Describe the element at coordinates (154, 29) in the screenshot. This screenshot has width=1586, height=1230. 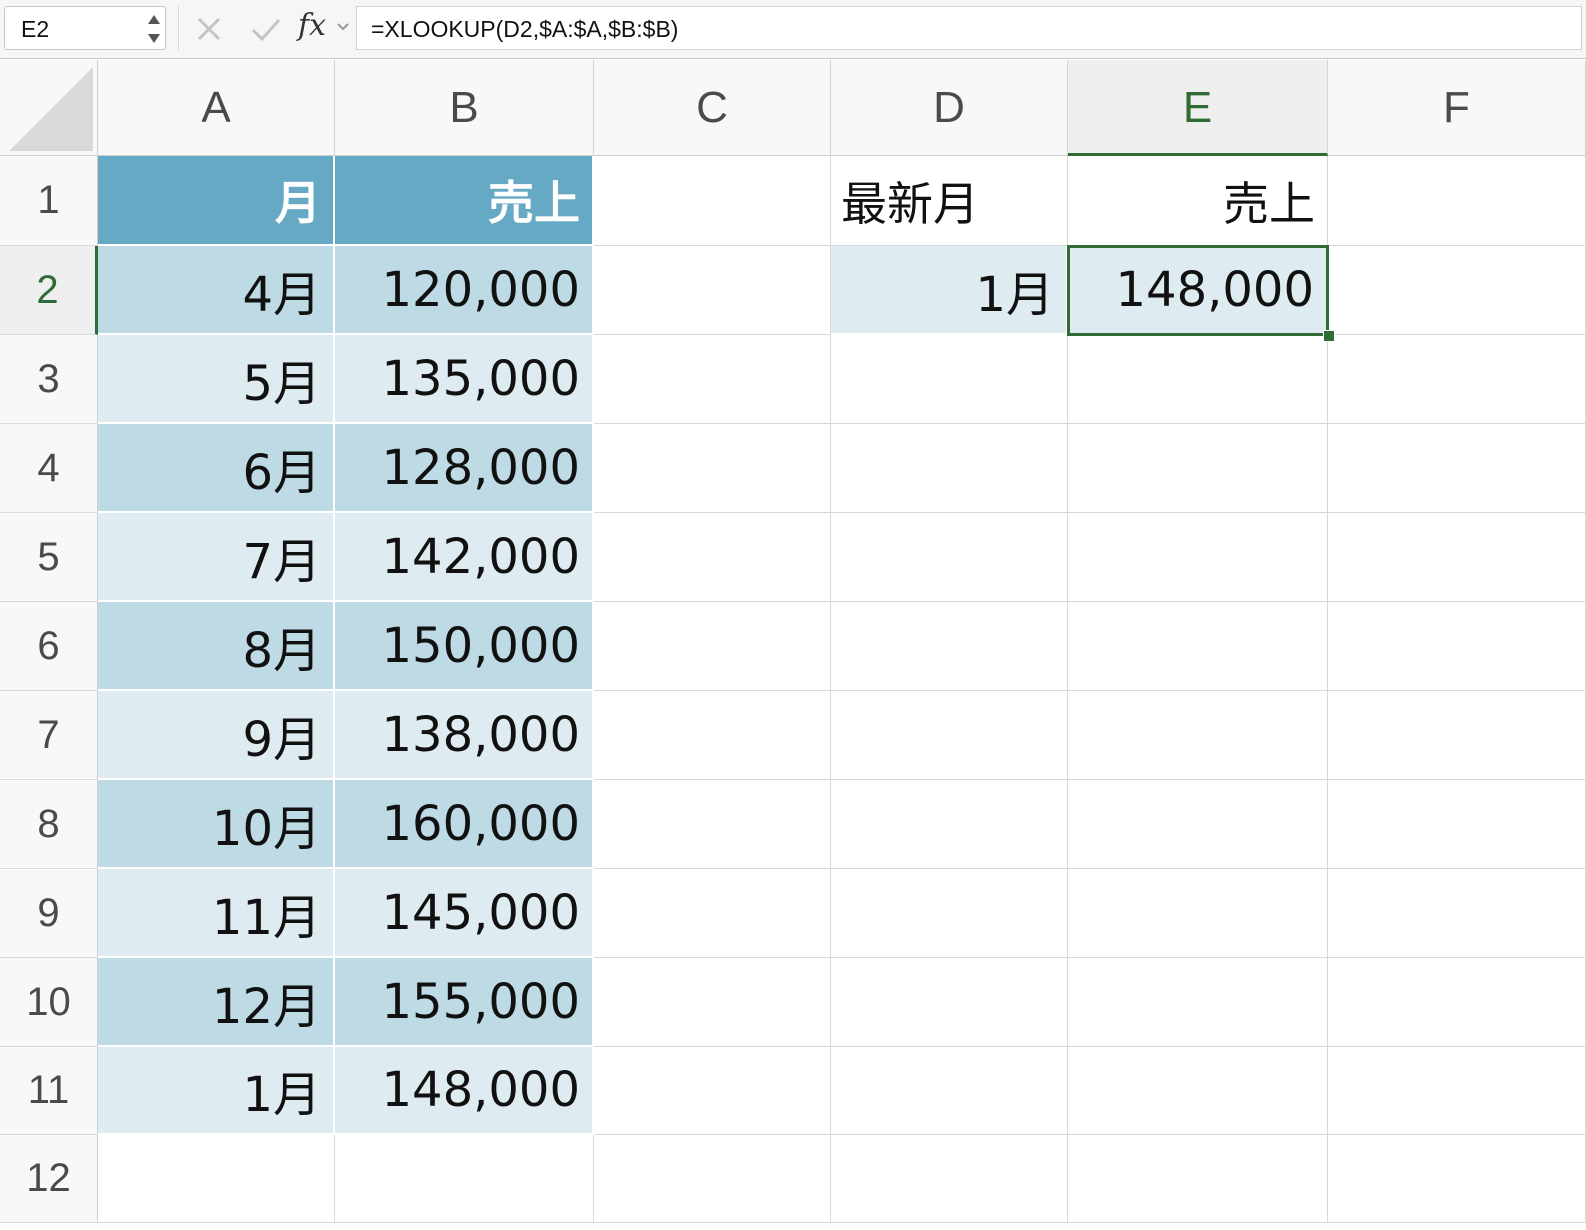
I see `name-box-stepper-icon` at that location.